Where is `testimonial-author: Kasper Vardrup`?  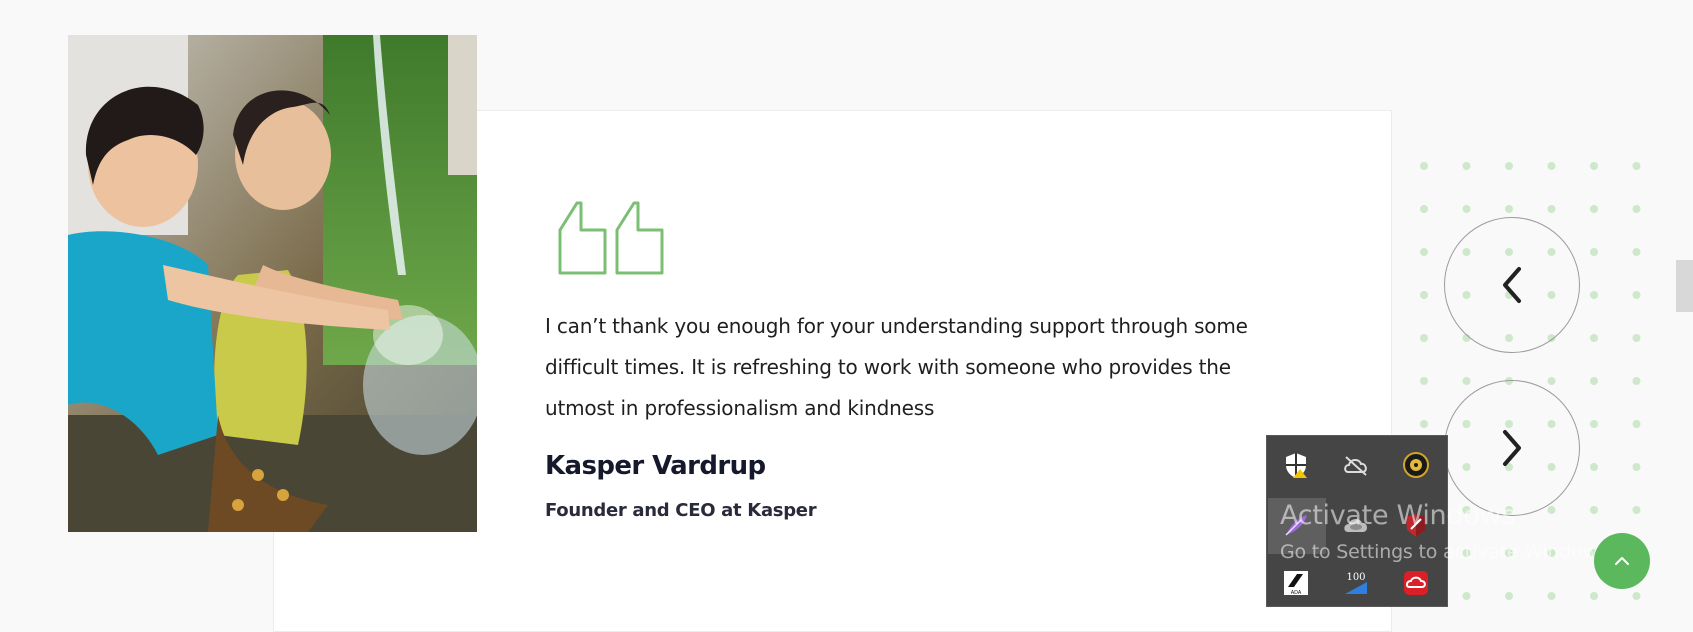
testimonial-author: Kasper Vardrup is located at coordinates (655, 466).